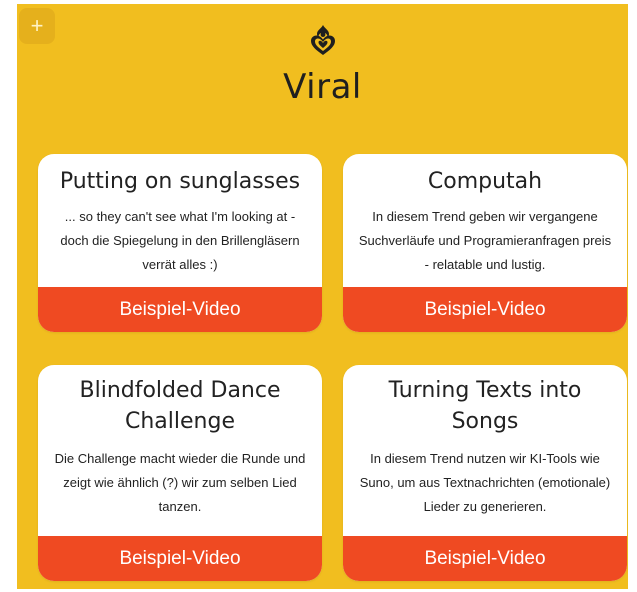 The image size is (637, 592). What do you see at coordinates (322, 87) in the screenshot?
I see `page-title: Viral` at bounding box center [322, 87].